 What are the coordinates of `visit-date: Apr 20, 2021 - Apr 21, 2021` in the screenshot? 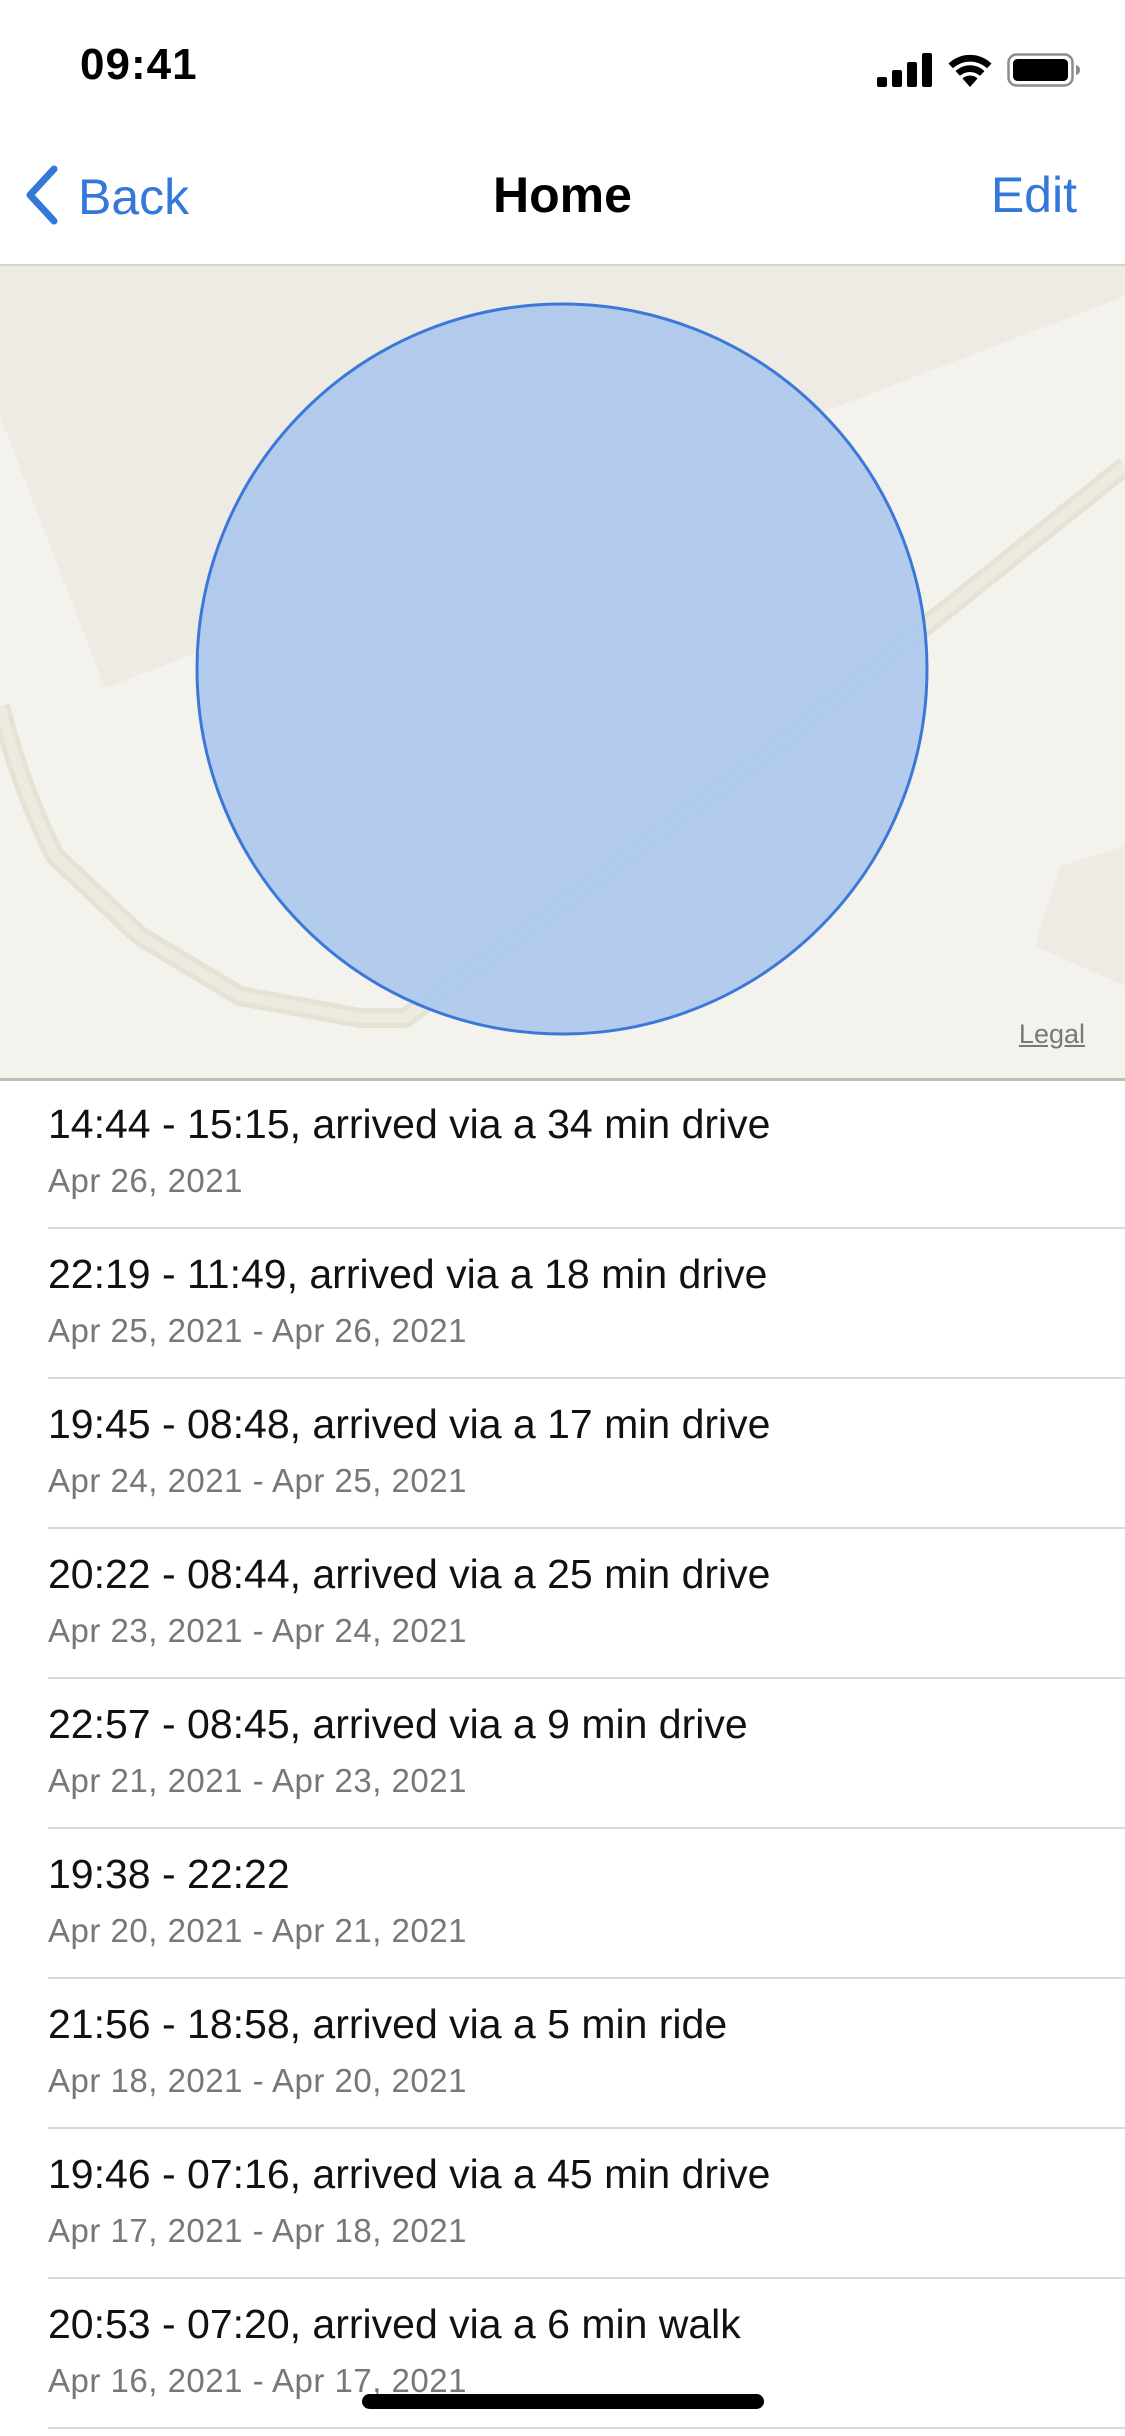 It's located at (257, 1930).